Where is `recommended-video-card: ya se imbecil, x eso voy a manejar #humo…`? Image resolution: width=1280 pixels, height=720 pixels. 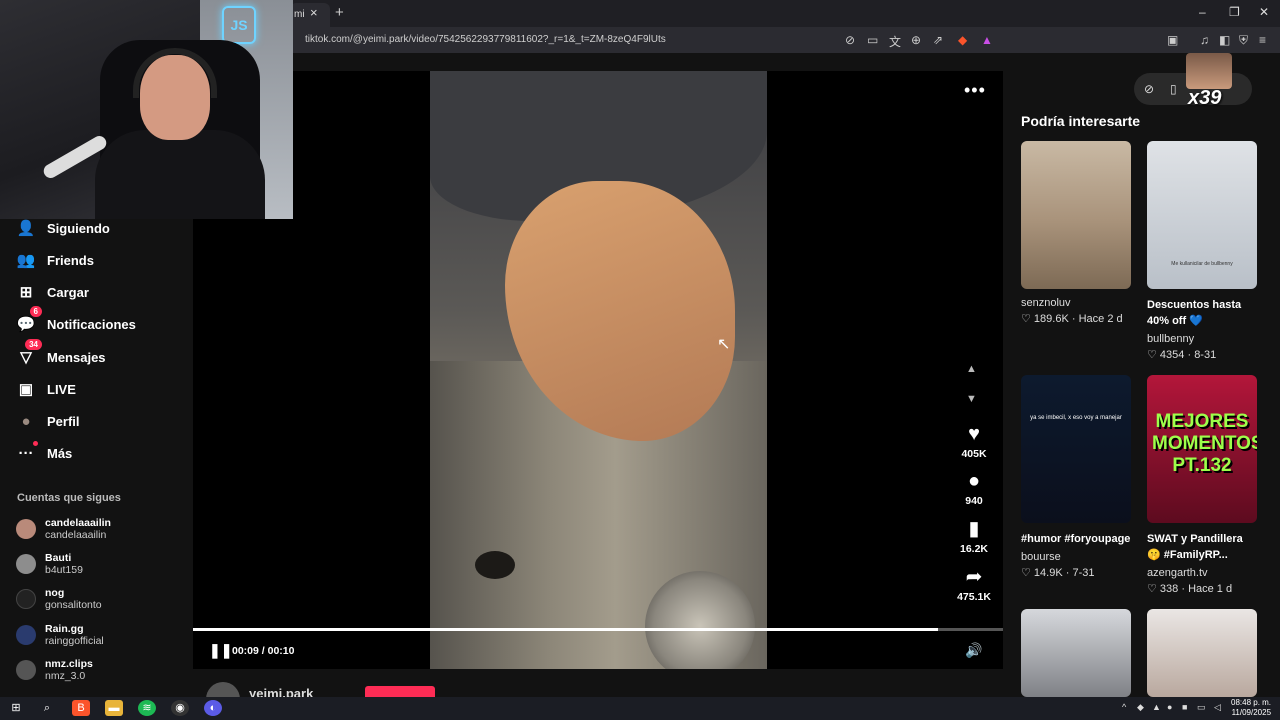 recommended-video-card: ya se imbecil, x eso voy a manejar #humo… is located at coordinates (1076, 477).